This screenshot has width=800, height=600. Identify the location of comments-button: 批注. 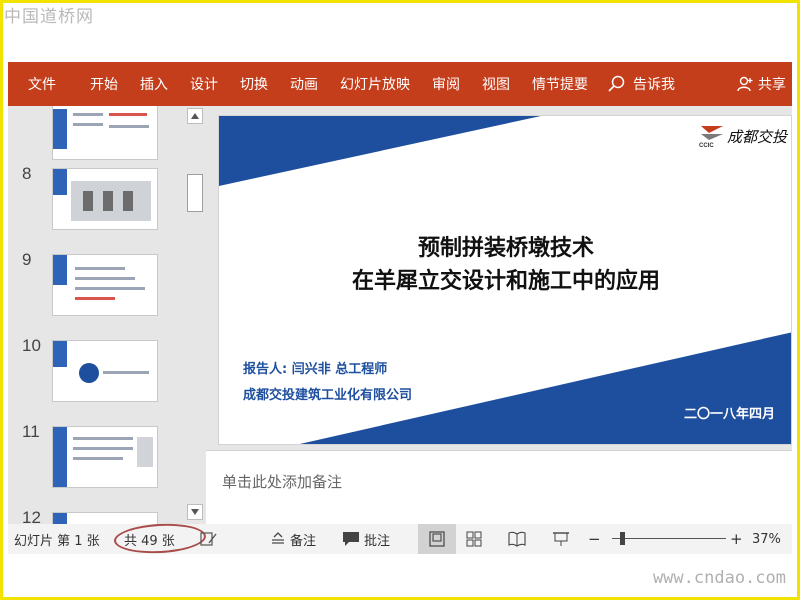
(366, 539).